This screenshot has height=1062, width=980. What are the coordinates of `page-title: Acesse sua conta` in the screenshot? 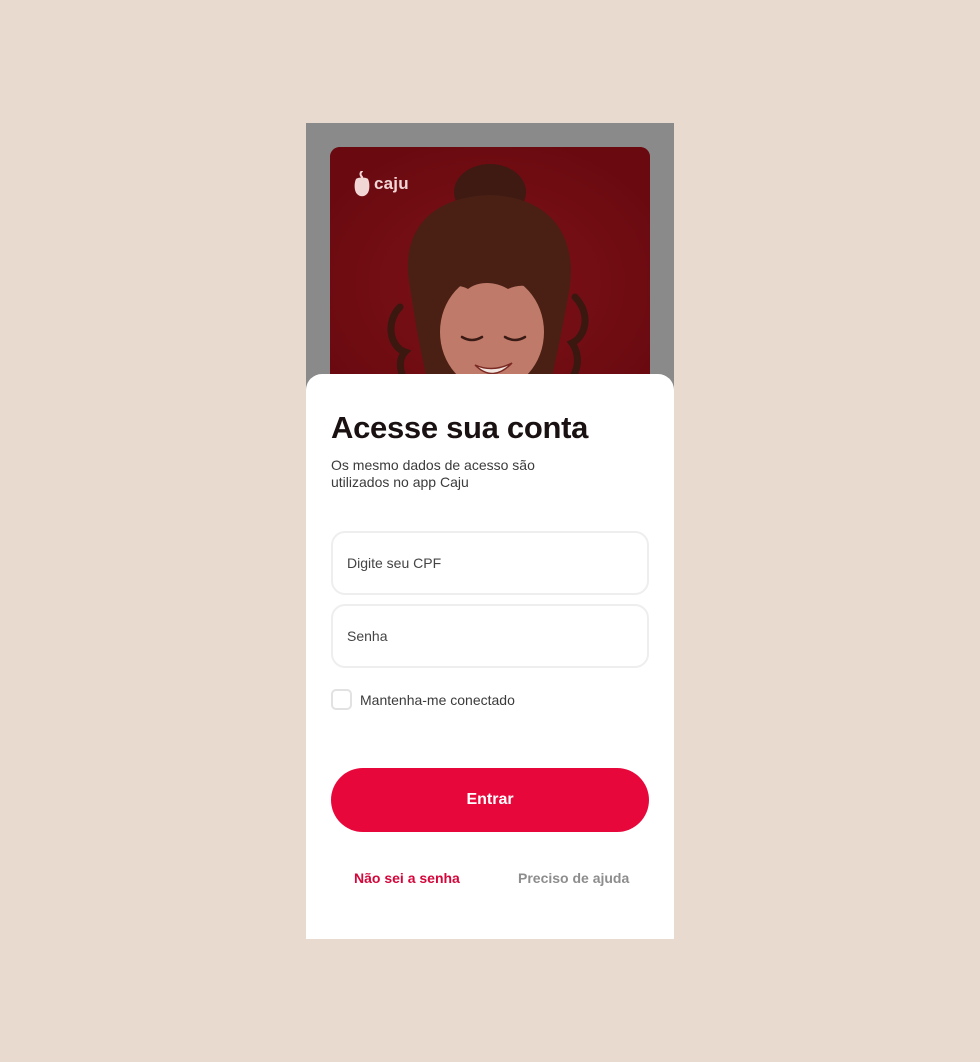 It's located at (460, 427).